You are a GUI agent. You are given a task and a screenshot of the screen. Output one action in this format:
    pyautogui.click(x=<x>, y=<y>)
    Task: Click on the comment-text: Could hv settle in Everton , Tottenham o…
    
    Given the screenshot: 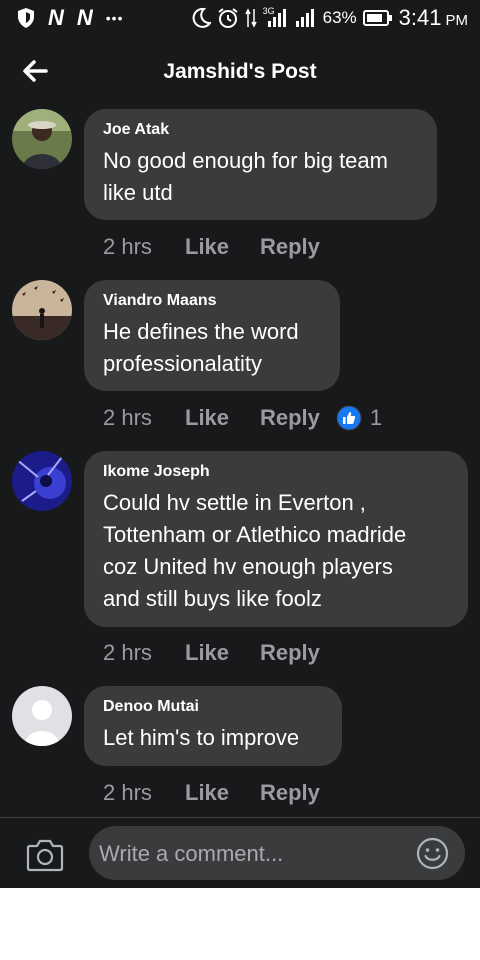 What is the action you would take?
    pyautogui.click(x=275, y=551)
    